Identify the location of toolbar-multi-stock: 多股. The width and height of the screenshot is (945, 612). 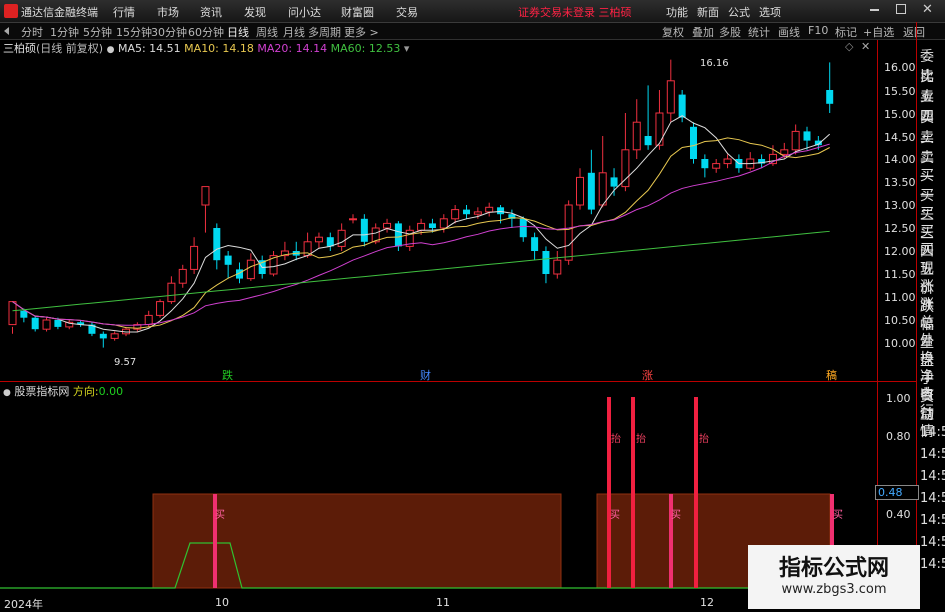
(730, 32).